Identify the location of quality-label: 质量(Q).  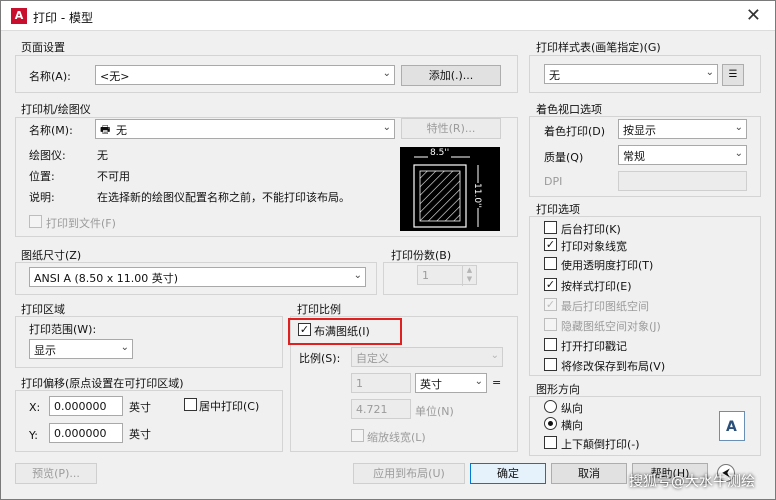
(564, 157).